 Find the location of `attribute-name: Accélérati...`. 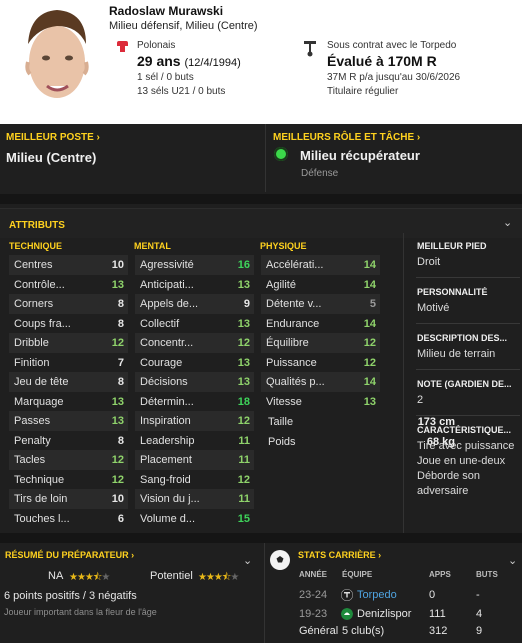

attribute-name: Accélérati... is located at coordinates (295, 265).